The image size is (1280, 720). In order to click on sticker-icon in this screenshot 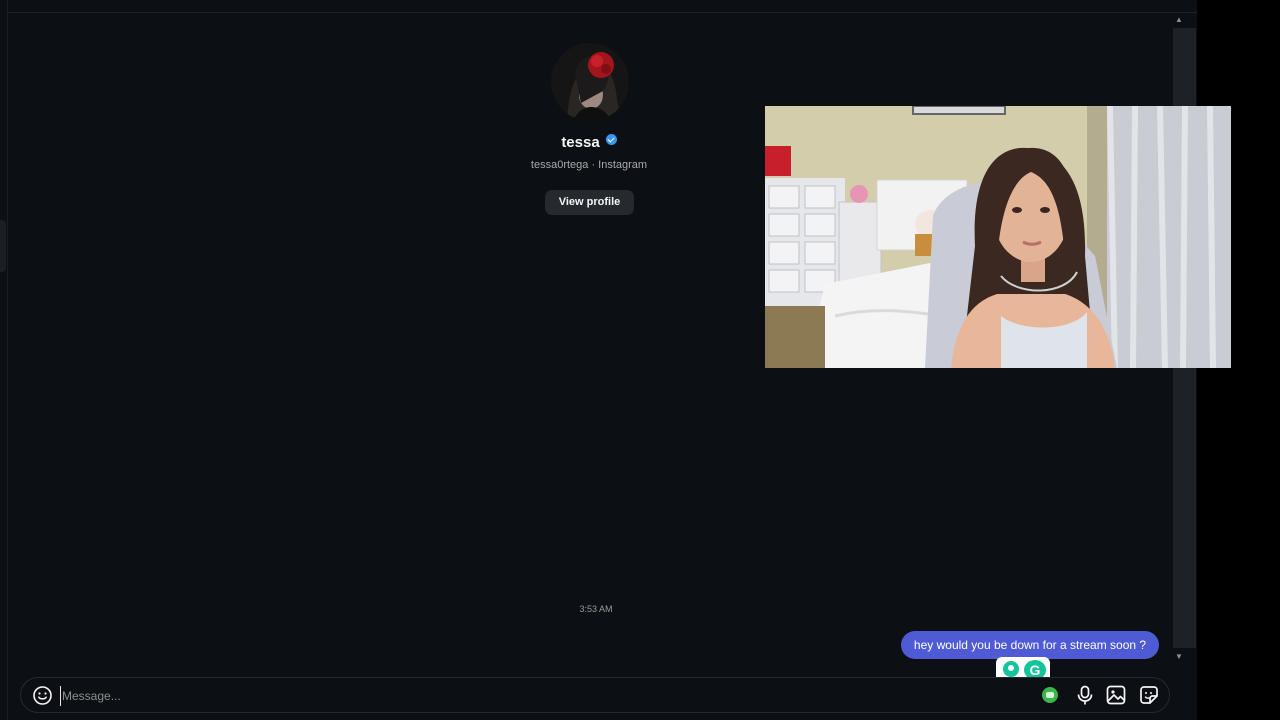, I will do `click(1149, 695)`.